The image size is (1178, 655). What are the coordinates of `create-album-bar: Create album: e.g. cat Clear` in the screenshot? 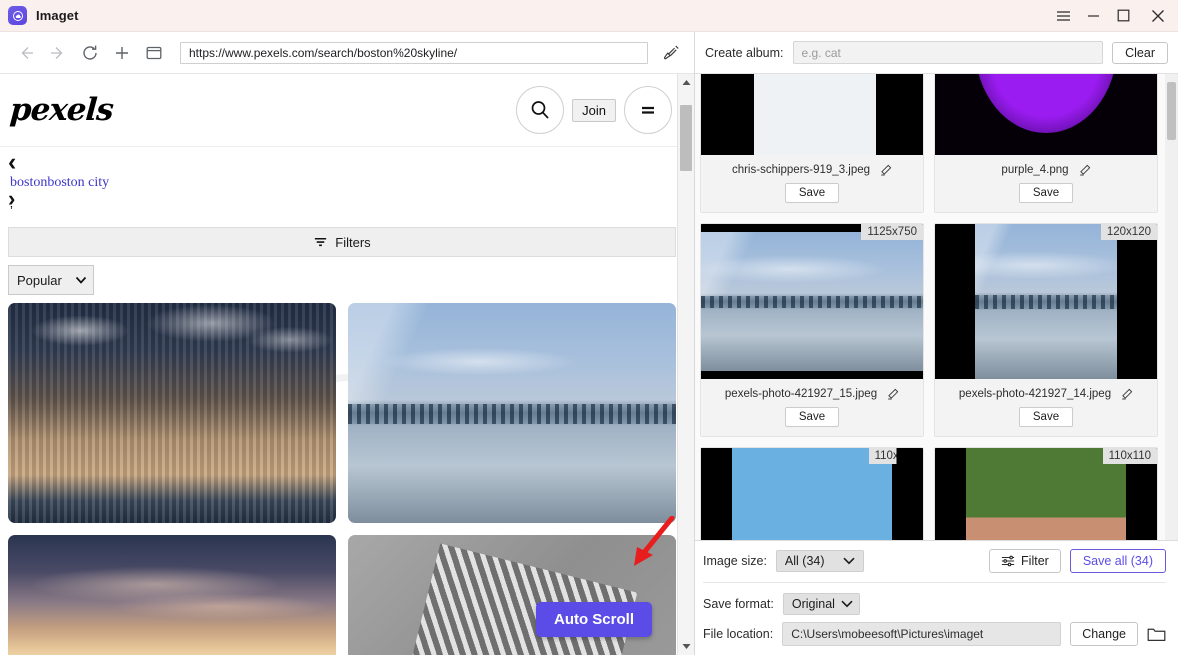 It's located at (936, 53).